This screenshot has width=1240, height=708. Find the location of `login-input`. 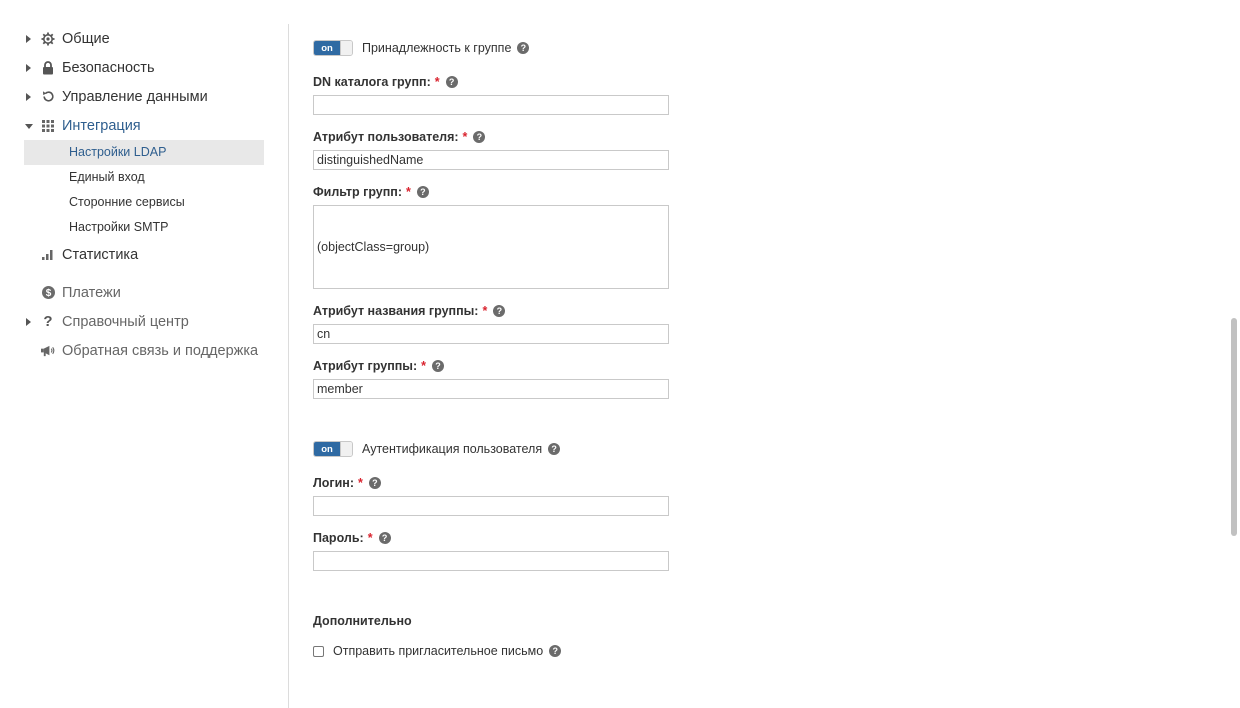

login-input is located at coordinates (491, 506).